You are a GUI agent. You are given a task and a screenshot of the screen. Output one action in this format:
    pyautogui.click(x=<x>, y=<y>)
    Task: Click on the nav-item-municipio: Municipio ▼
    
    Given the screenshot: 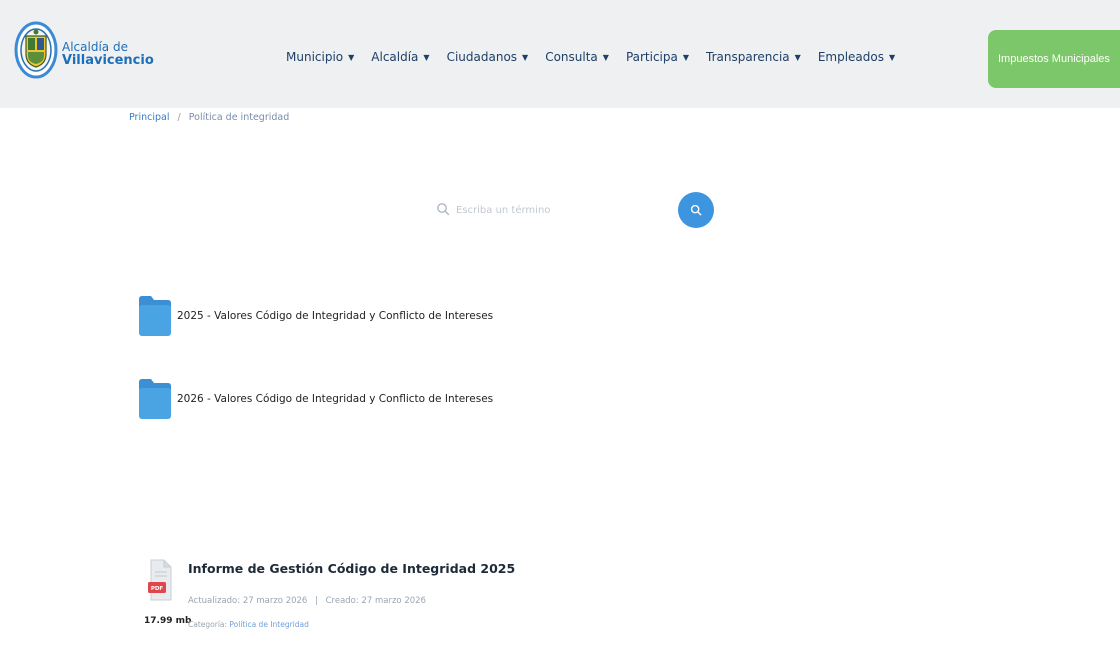 What is the action you would take?
    pyautogui.click(x=320, y=57)
    